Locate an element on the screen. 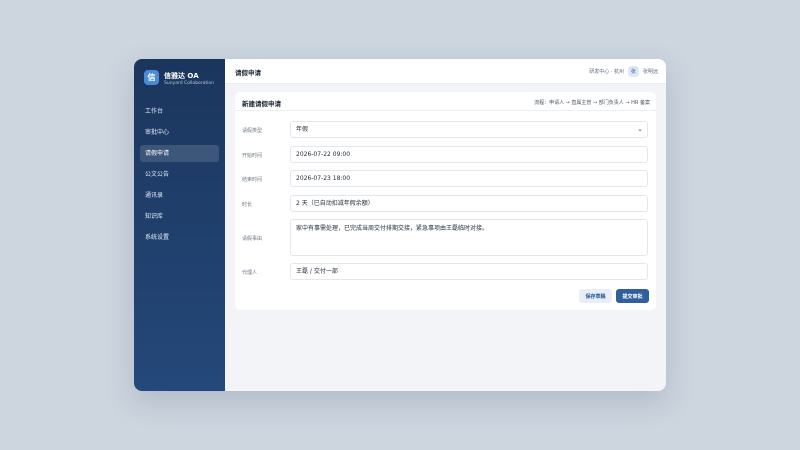  reason-textarea: 家中有事需处理，已完成当周交付排期交接，紧急事项由王磊临时对接。 is located at coordinates (469, 237).